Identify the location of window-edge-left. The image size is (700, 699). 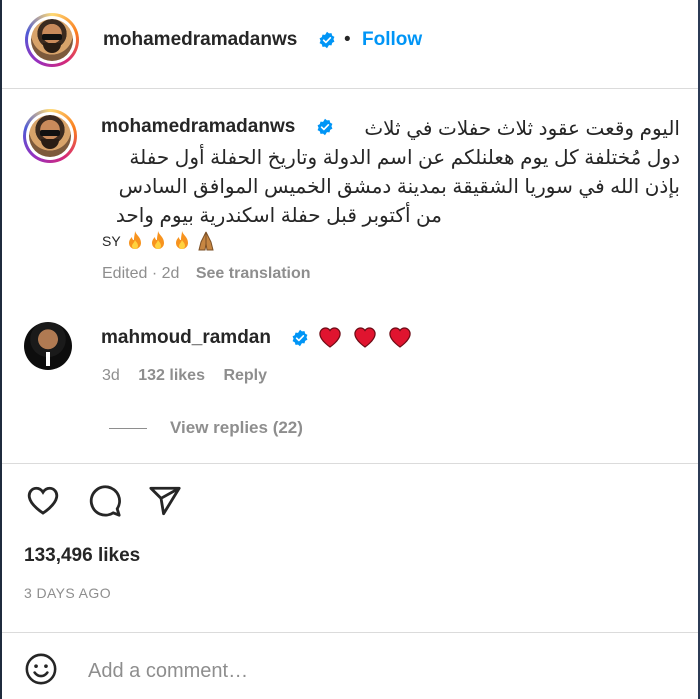
(1, 349).